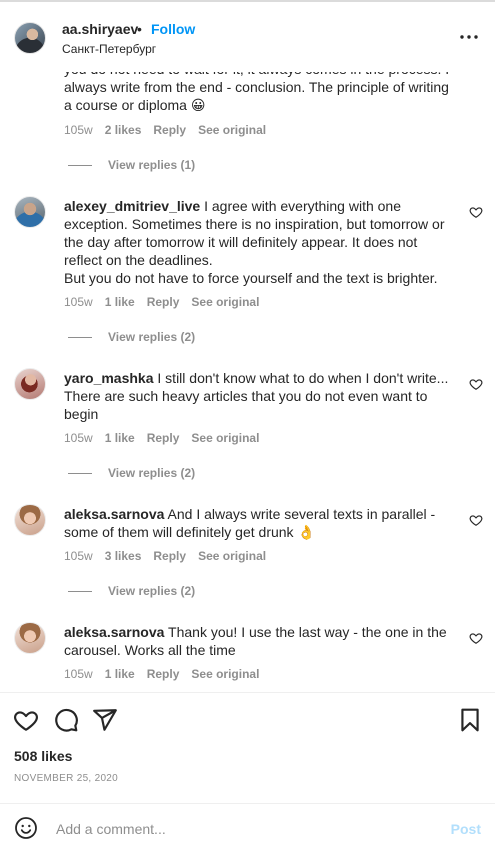  Describe the element at coordinates (173, 29) in the screenshot. I see `follow-button: Follow` at that location.